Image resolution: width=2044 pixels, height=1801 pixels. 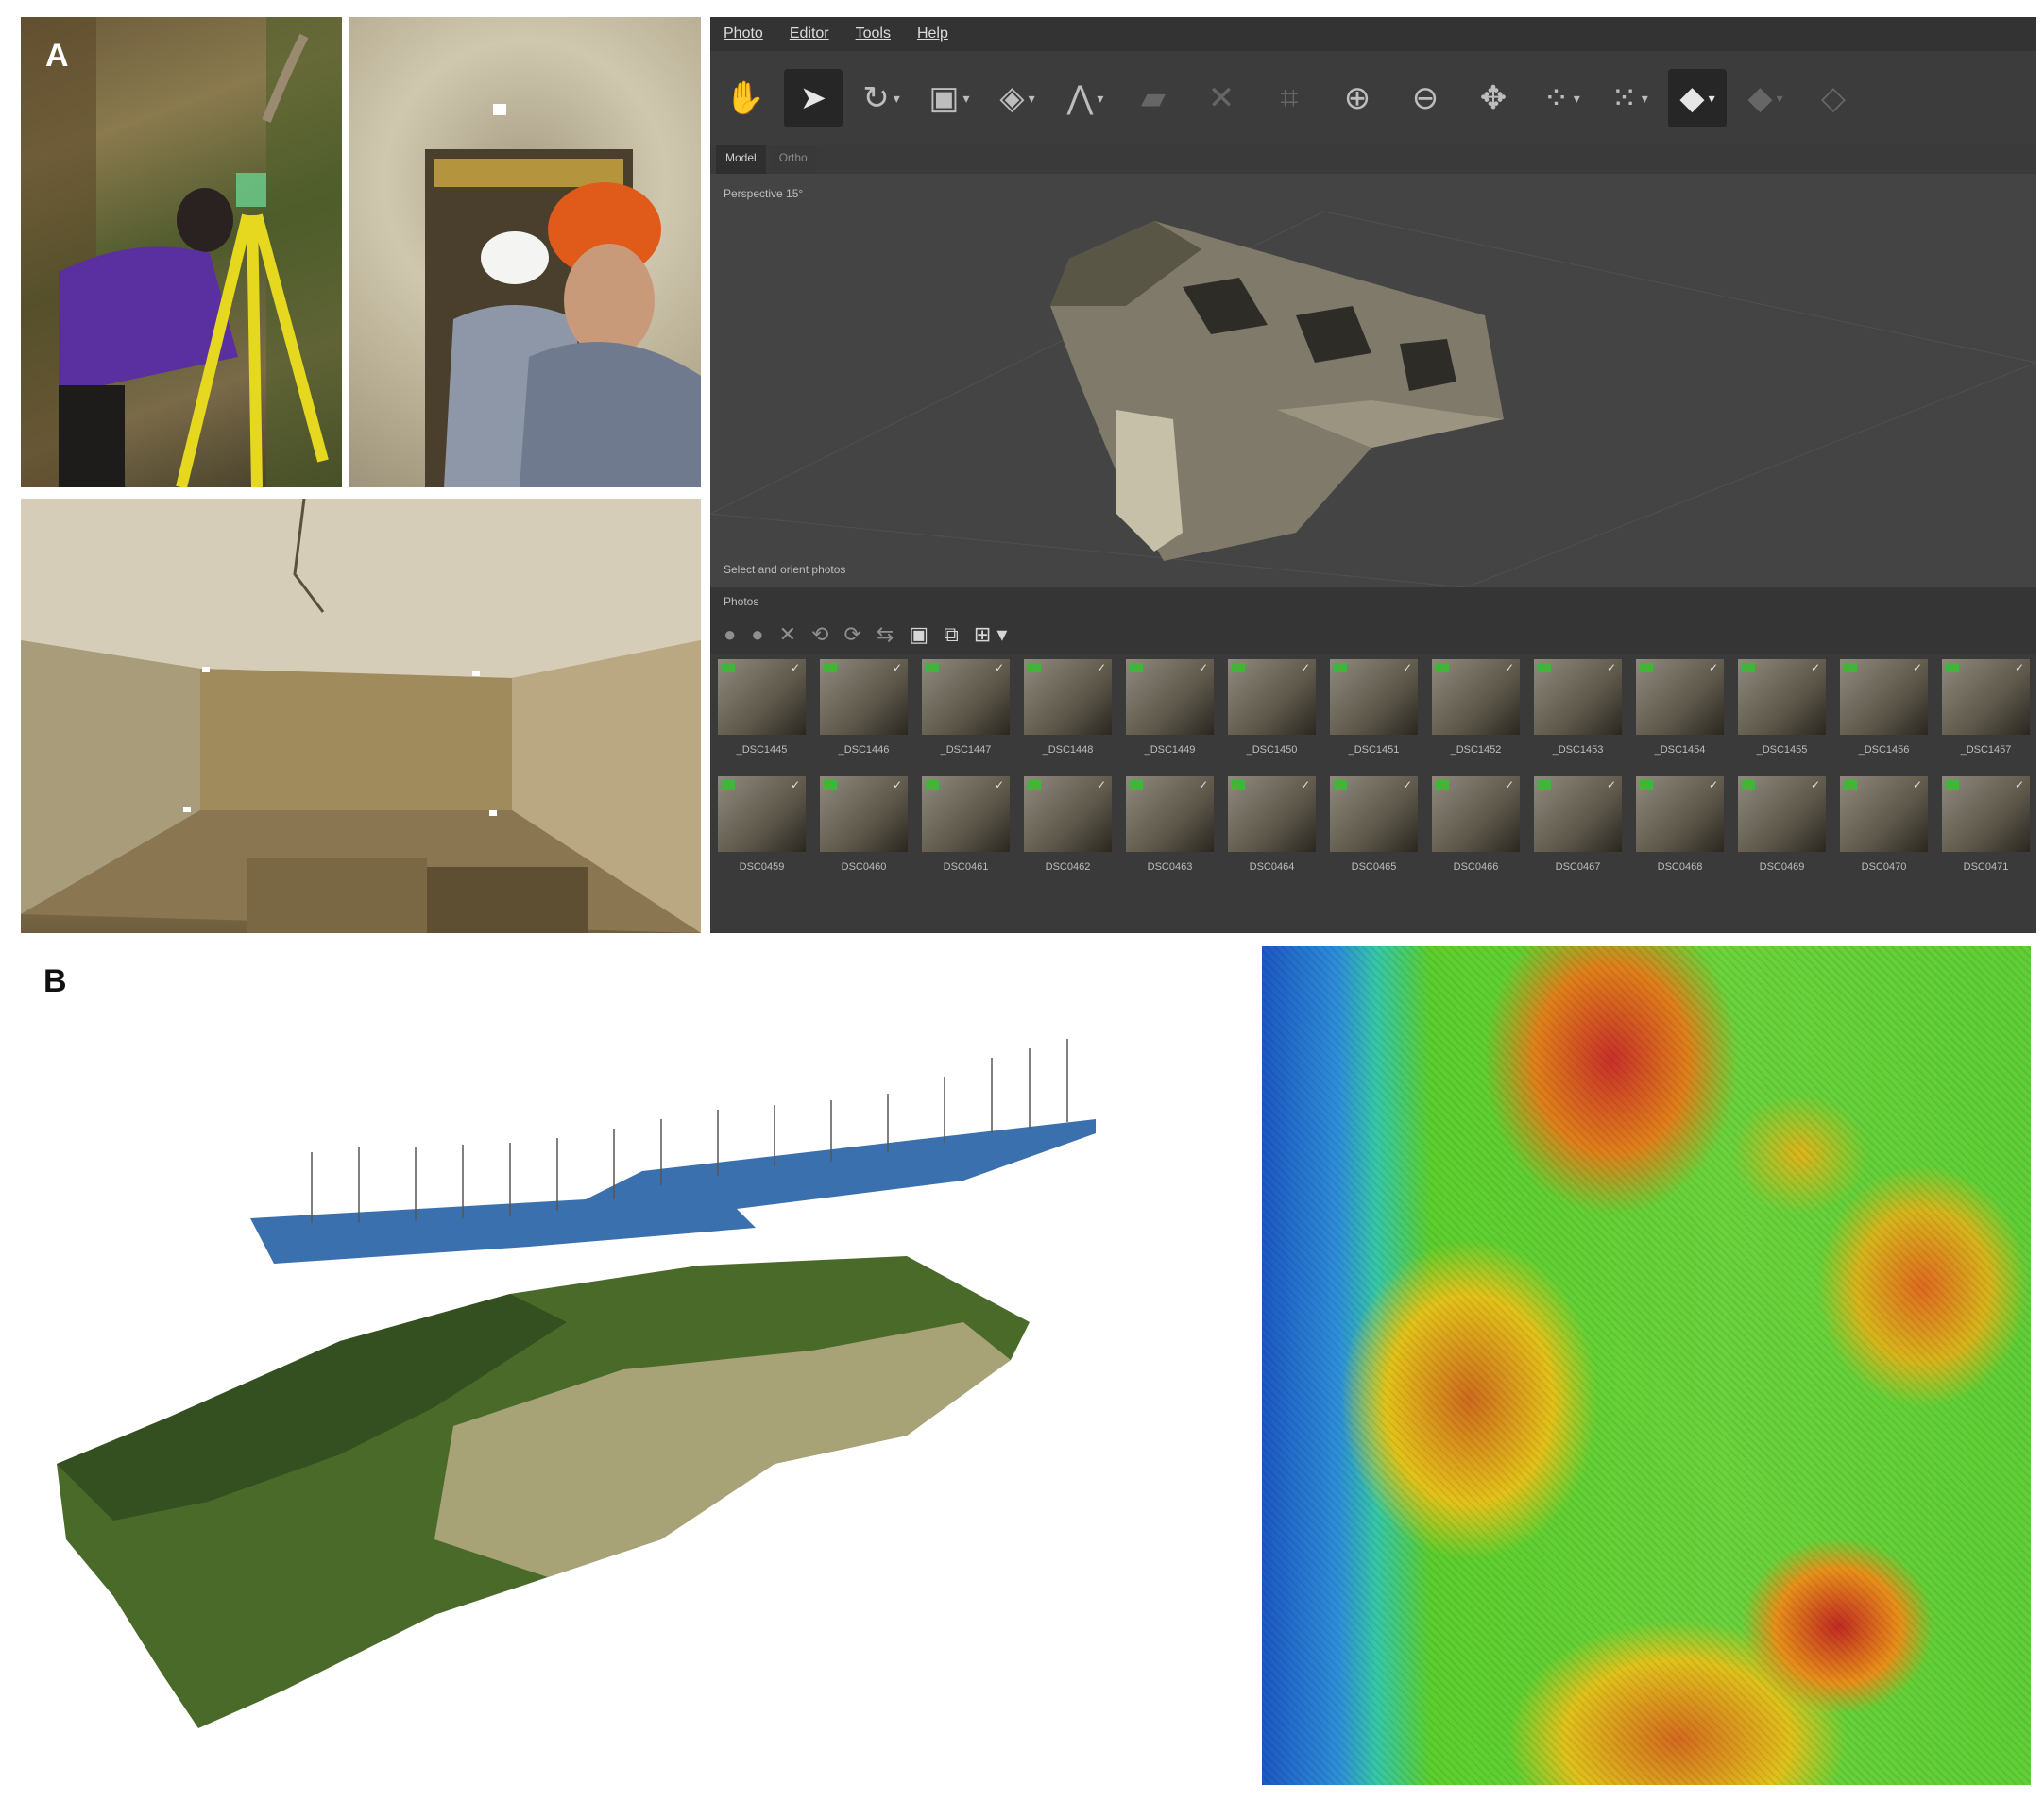 I want to click on measure-icon: ▰, so click(x=1154, y=98).